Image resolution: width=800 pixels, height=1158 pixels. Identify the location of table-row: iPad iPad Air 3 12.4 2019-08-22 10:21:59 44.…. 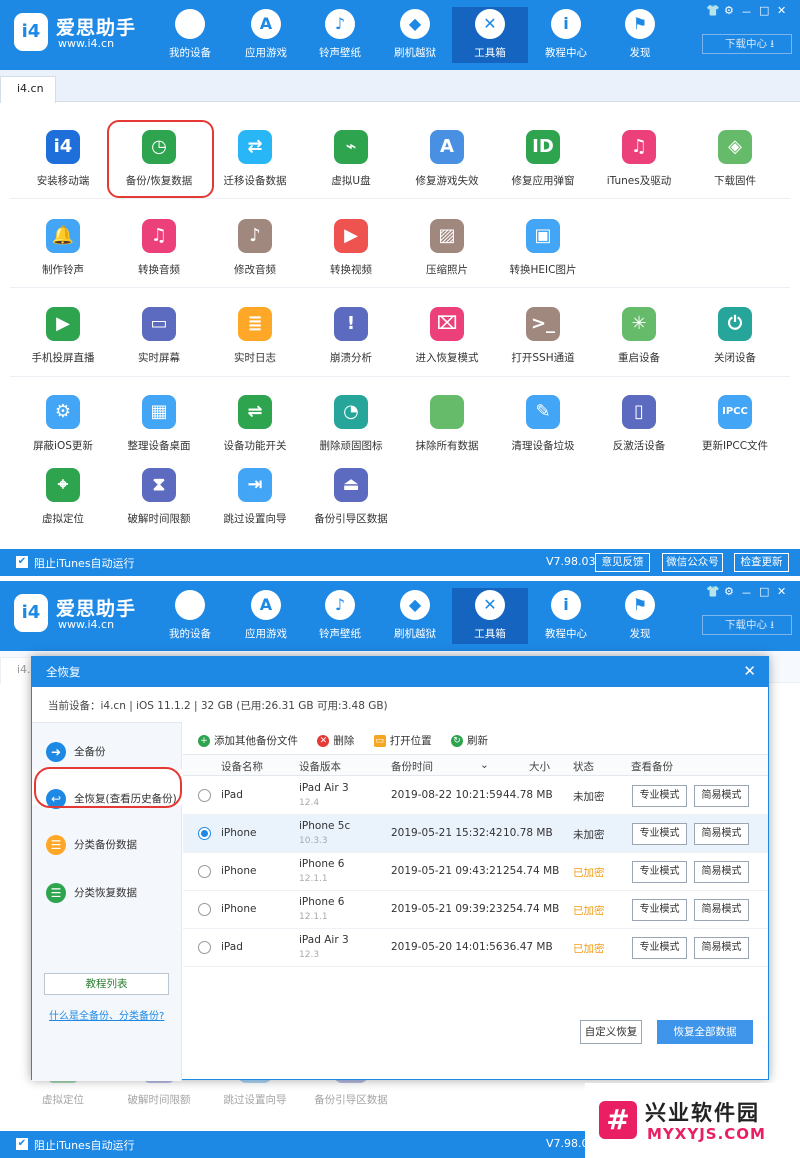
(475, 796).